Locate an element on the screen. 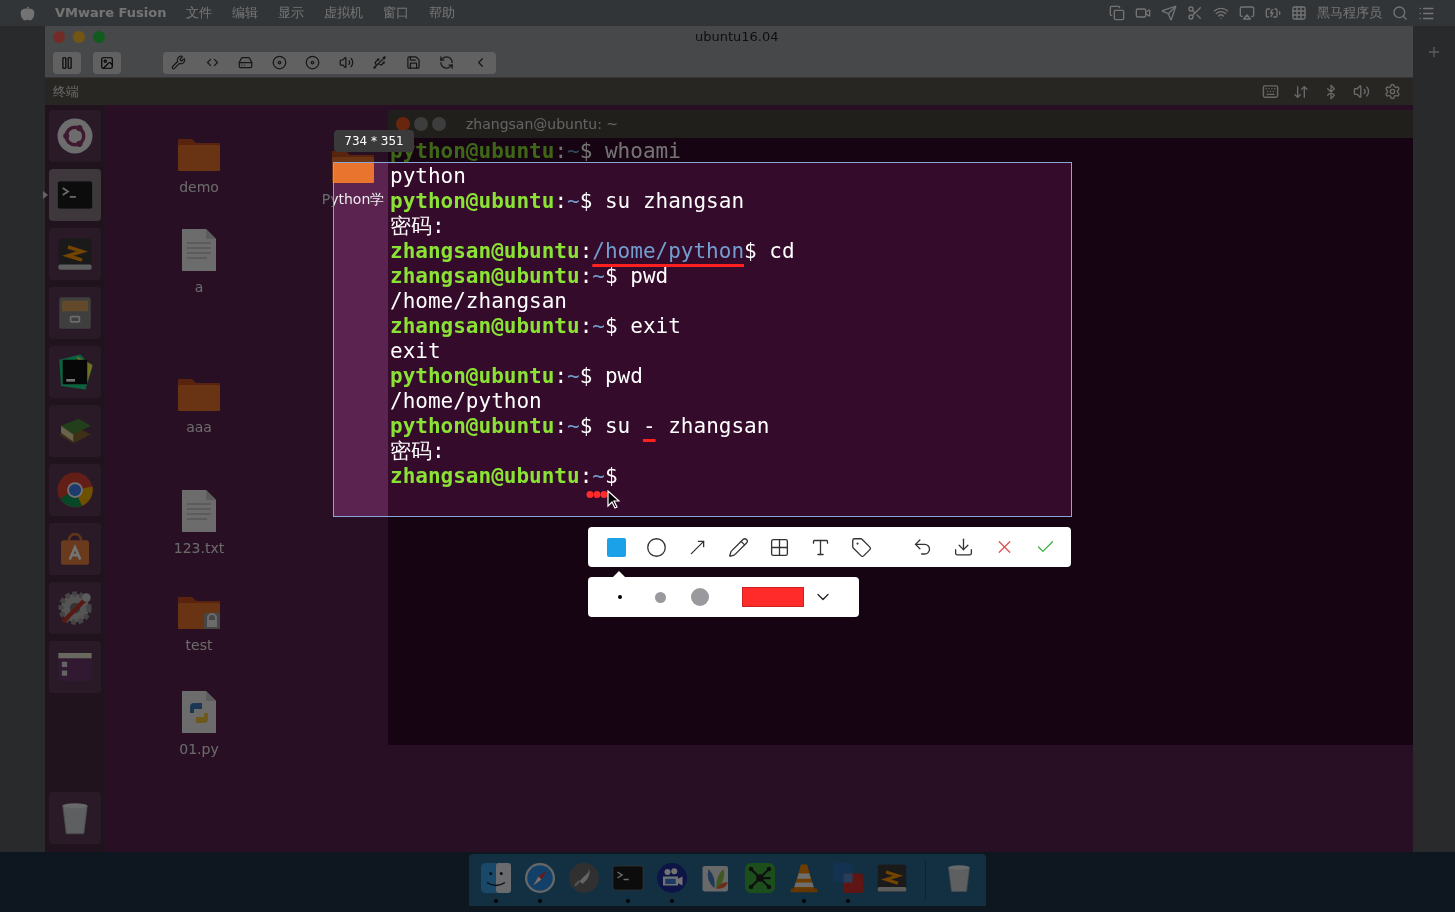  mosaic-tool is located at coordinates (779, 547).